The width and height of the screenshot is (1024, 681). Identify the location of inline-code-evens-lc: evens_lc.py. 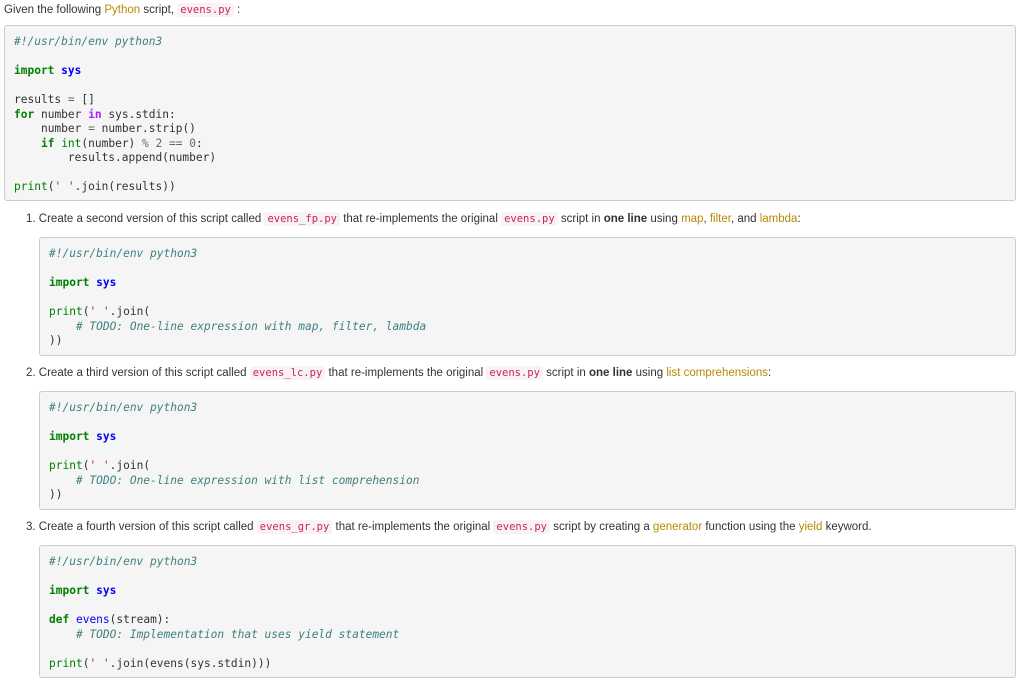
(287, 373).